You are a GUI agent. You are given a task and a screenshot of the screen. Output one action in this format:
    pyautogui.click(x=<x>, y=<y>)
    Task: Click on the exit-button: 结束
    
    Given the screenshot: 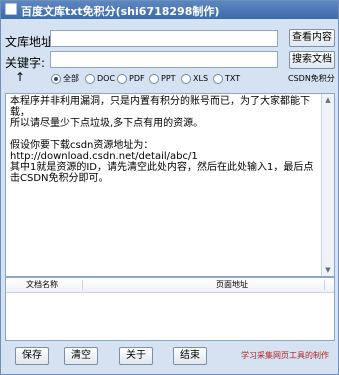 What is the action you would take?
    pyautogui.click(x=190, y=356)
    